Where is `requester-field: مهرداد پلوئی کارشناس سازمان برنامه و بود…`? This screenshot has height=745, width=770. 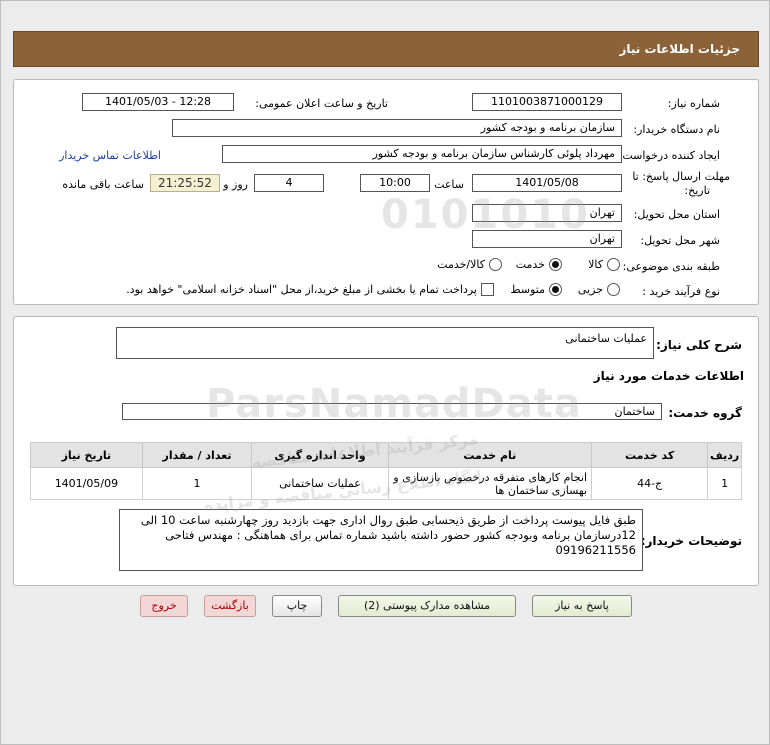
requester-field: مهرداد پلوئی کارشناس سازمان برنامه و بود… is located at coordinates (422, 154).